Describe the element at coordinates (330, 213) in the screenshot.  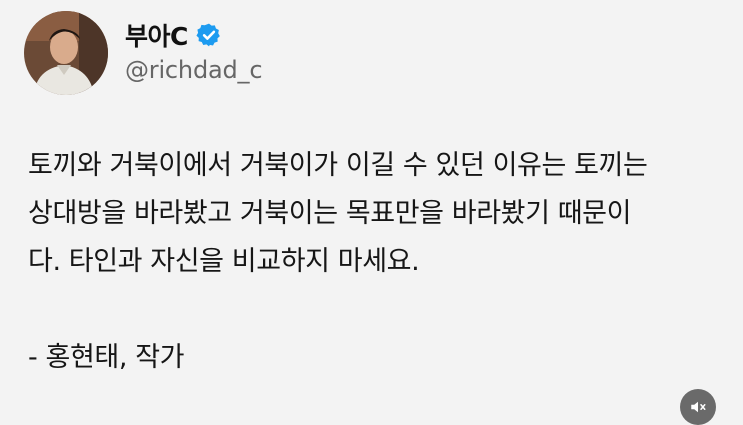
I see `tweet-line: 상대방을 바라봤고 거북이는 목표만을 바라봤기 때문이` at that location.